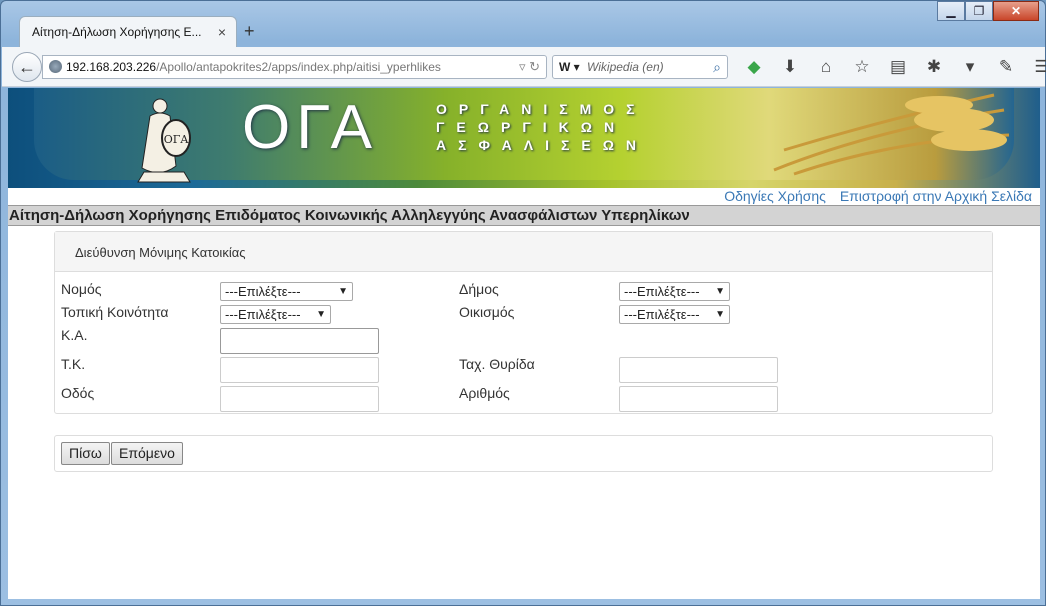 The height and width of the screenshot is (606, 1046). What do you see at coordinates (523, 252) in the screenshot?
I see `panel-heading: Διεύθυνση Μόνιμης Κατοικίας` at bounding box center [523, 252].